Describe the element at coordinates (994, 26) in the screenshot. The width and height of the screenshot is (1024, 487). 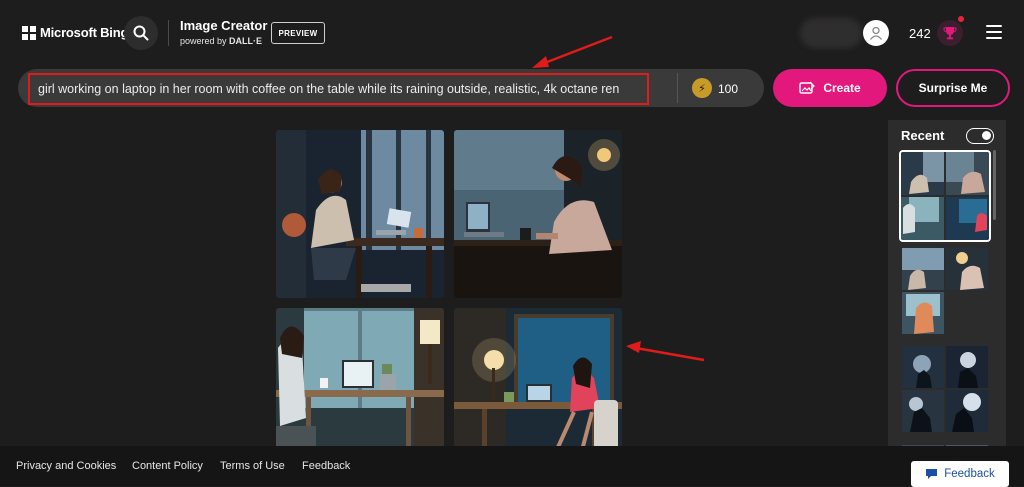
I see `hamburger-icon` at that location.